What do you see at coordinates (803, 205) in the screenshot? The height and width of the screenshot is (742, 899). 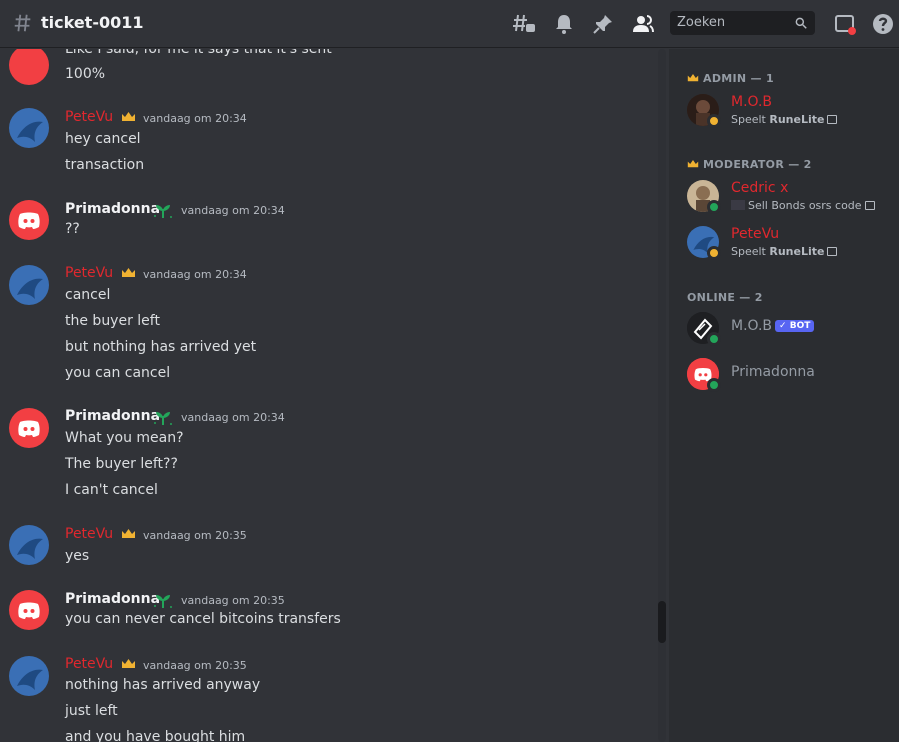 I see `member-activity: Sell Bonds osrs code` at bounding box center [803, 205].